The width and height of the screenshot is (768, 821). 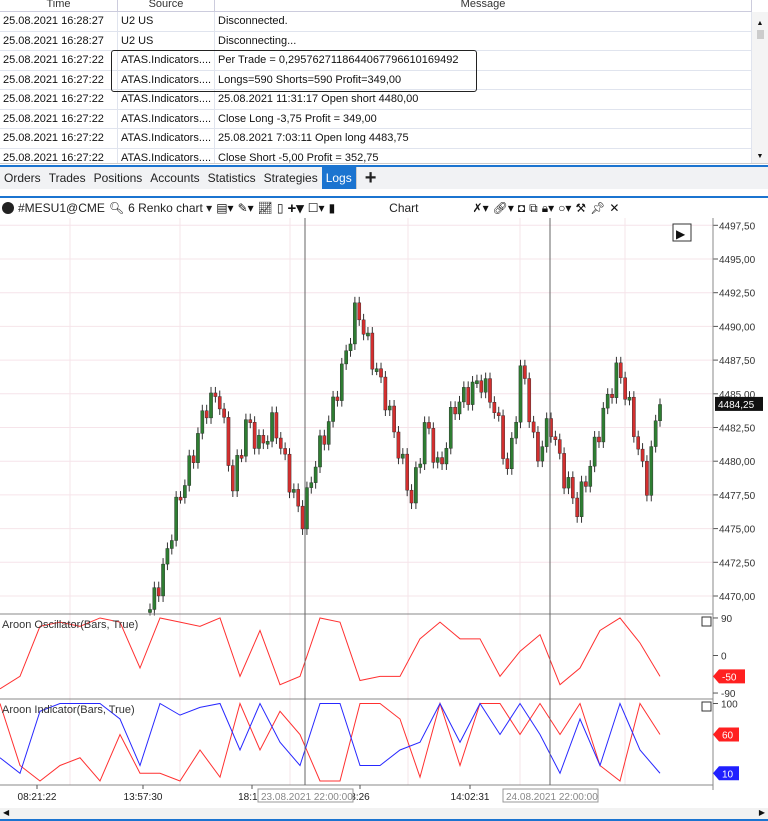 What do you see at coordinates (265, 208) in the screenshot?
I see `indicators-icon: 📈︎` at bounding box center [265, 208].